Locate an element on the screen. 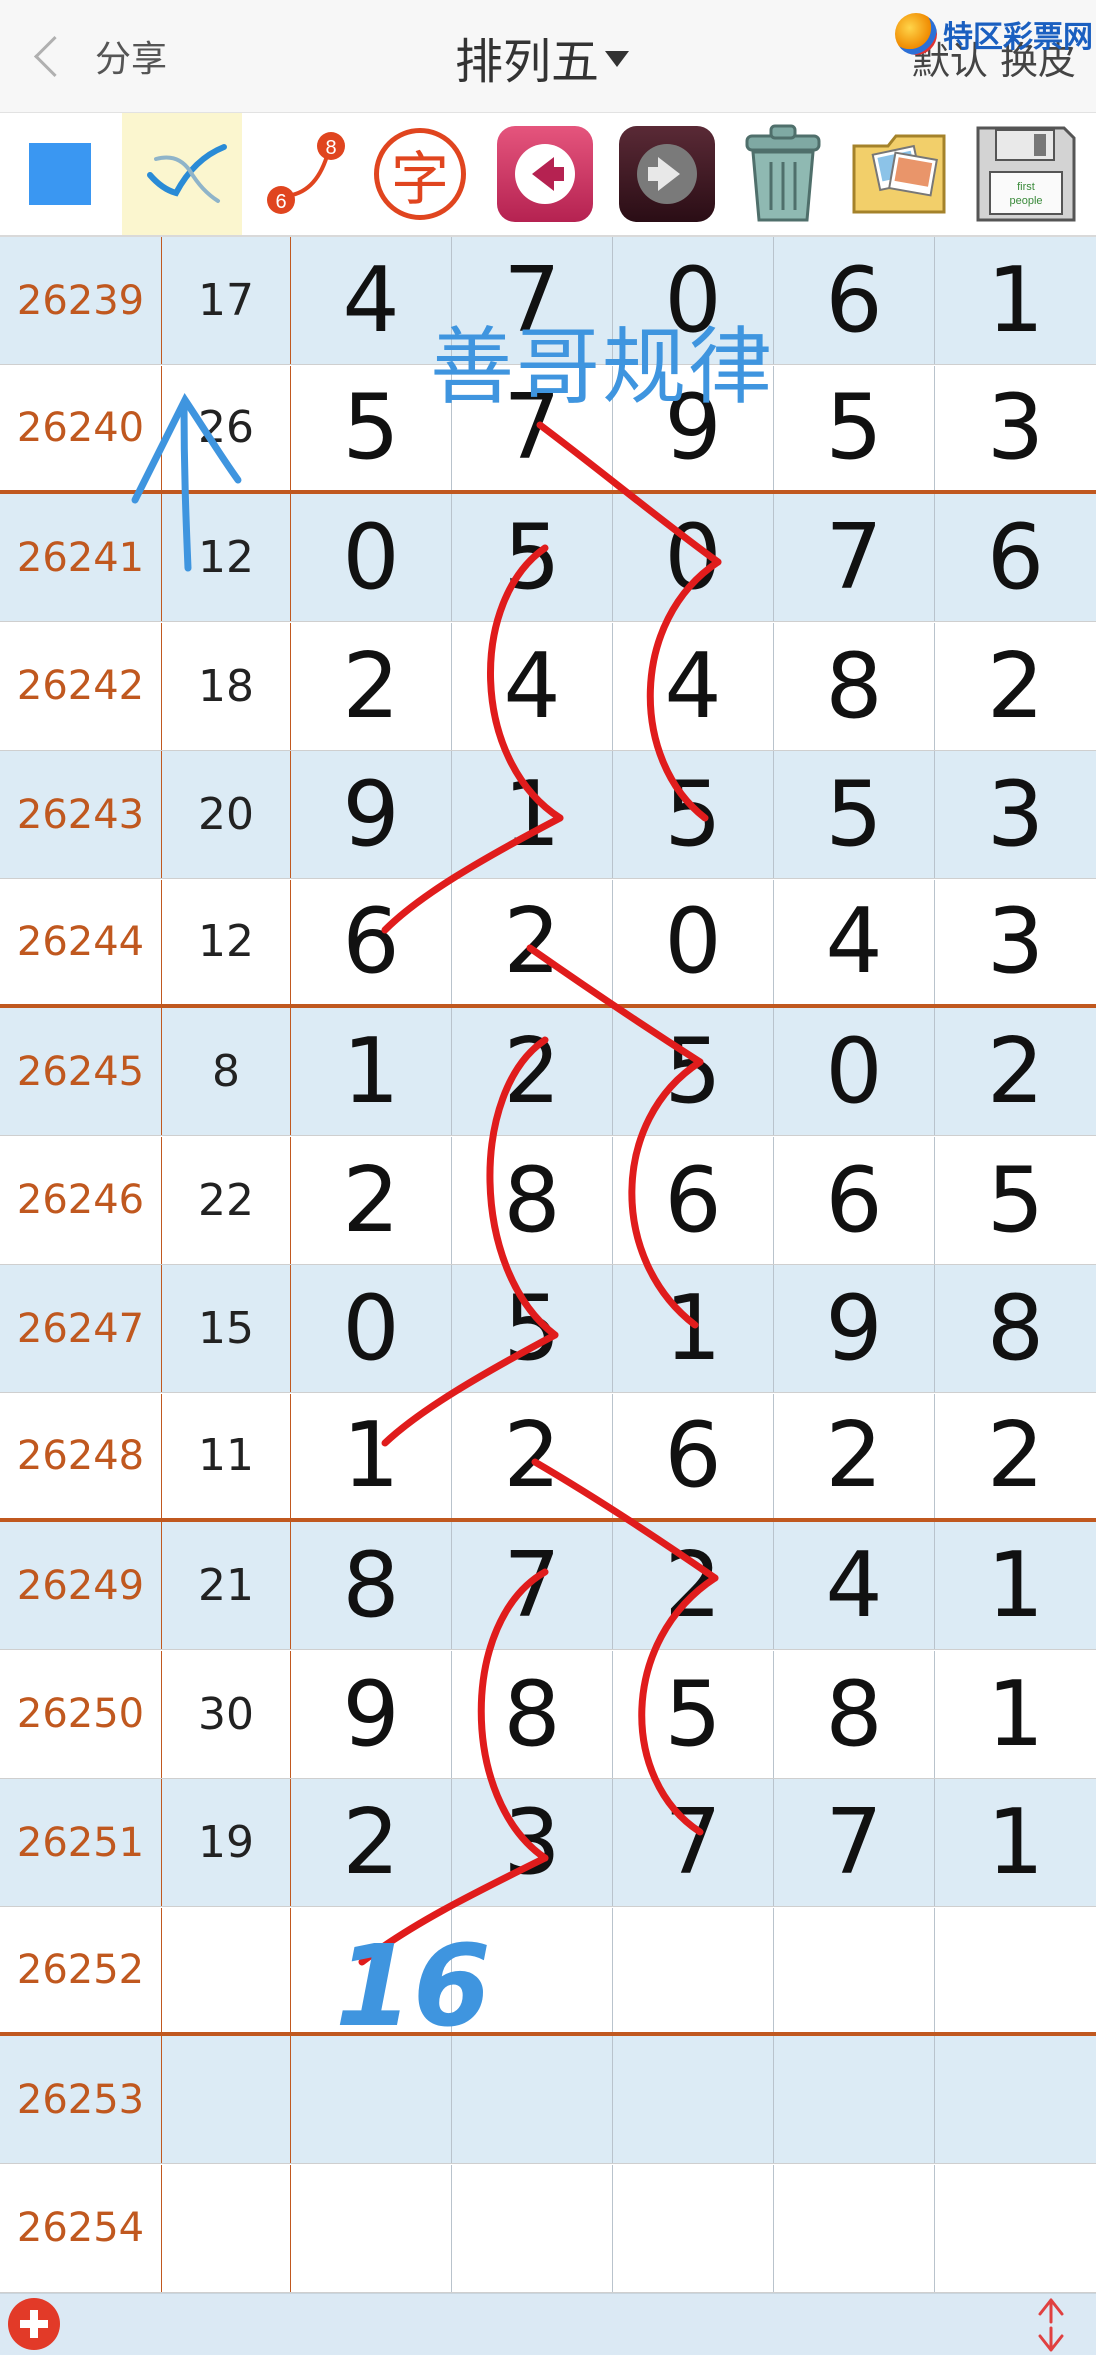 The width and height of the screenshot is (1096, 2355). table-row: 26246 22 2 8 6 6 5 is located at coordinates (548, 1200).